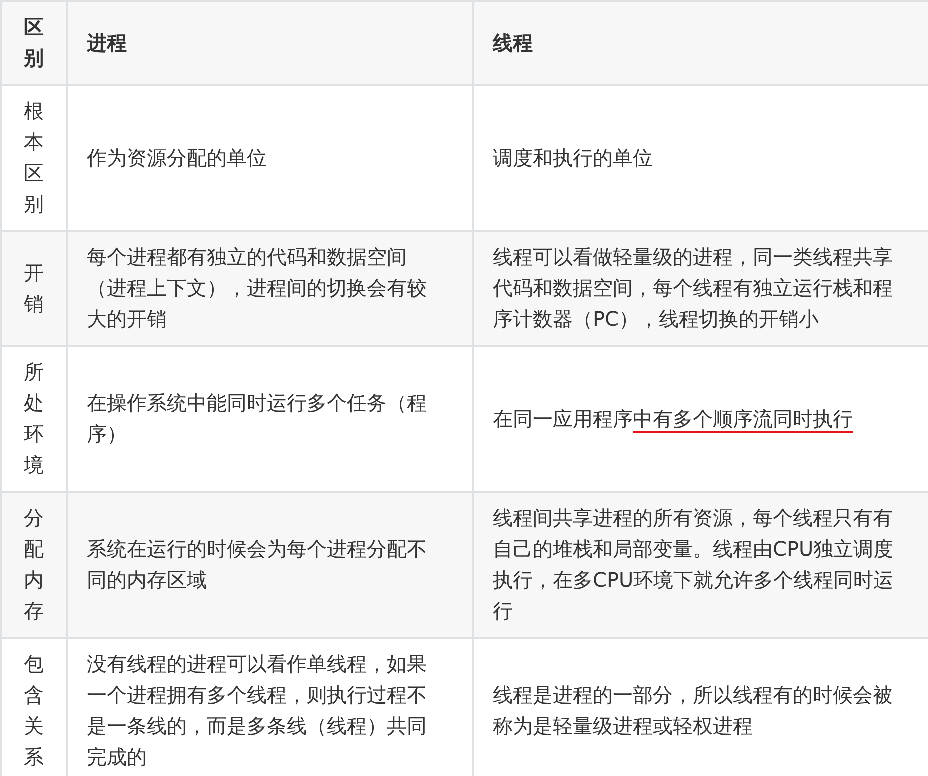 This screenshot has width=928, height=776. What do you see at coordinates (34, 565) in the screenshot?
I see `row-header-cell: 分配内存` at bounding box center [34, 565].